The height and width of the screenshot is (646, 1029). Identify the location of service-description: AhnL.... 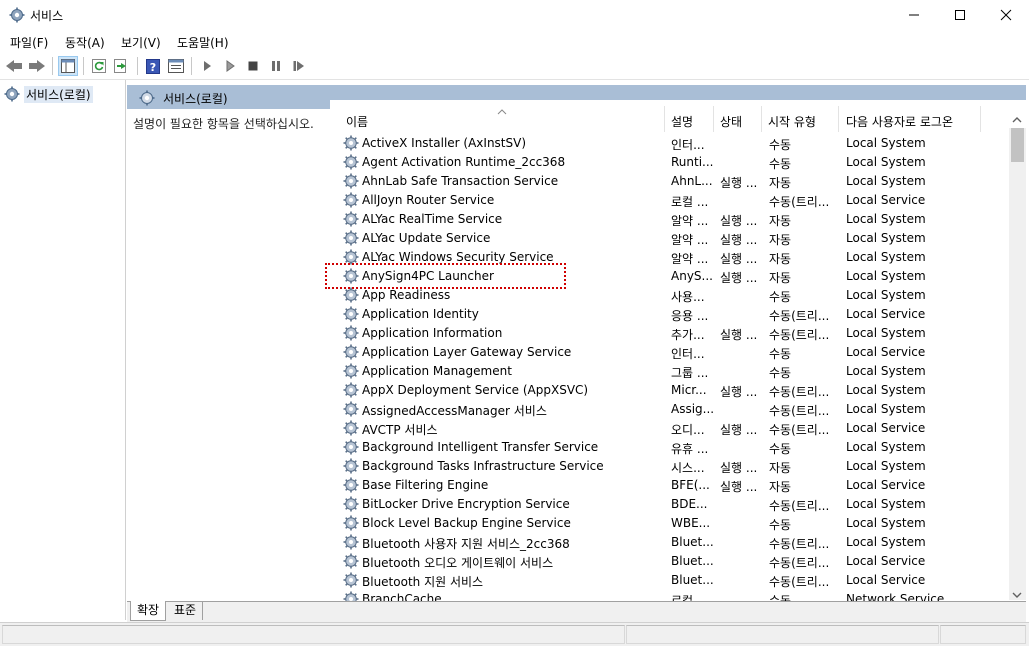
(692, 181).